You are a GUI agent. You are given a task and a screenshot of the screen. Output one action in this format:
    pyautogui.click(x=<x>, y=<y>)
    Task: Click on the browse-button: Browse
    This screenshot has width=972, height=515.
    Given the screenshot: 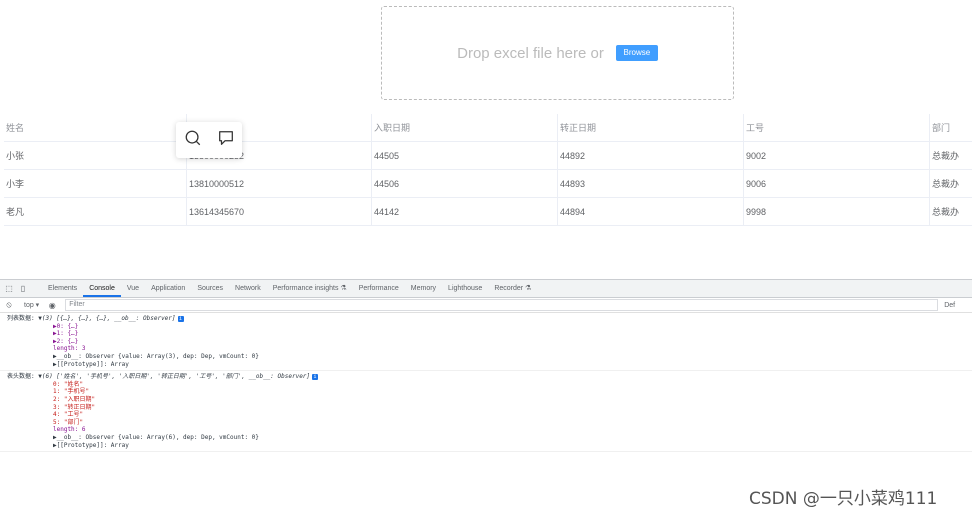 What is the action you would take?
    pyautogui.click(x=636, y=53)
    